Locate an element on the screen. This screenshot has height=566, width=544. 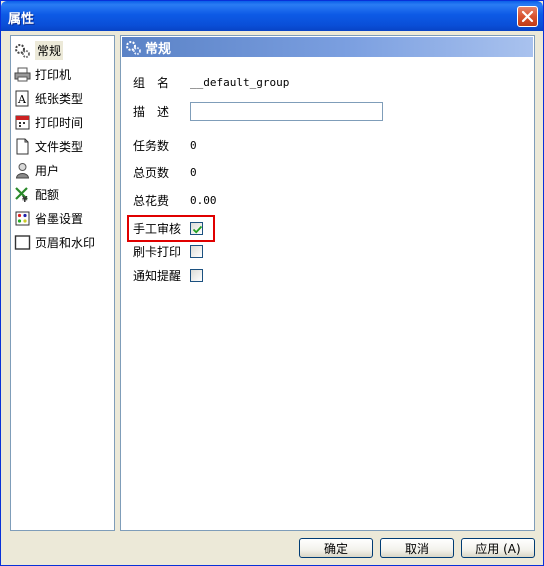
calendar-icon is located at coordinates (22, 122).